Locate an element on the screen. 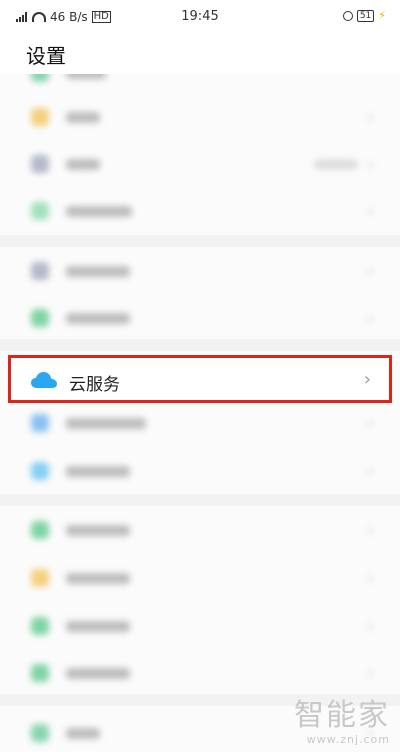  watermark: 智能家 www.znj.com is located at coordinates (342, 722).